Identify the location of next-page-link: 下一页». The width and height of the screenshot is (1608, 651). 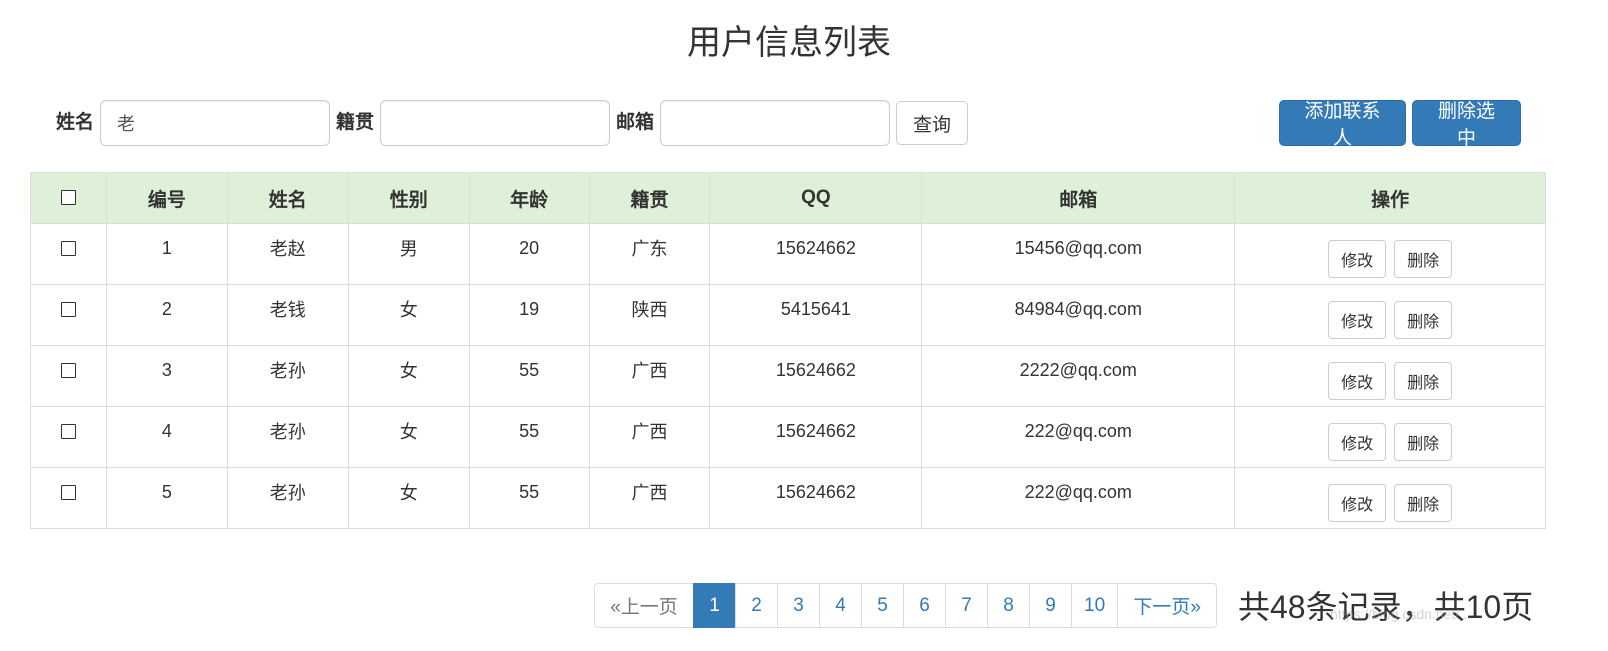
(1167, 605).